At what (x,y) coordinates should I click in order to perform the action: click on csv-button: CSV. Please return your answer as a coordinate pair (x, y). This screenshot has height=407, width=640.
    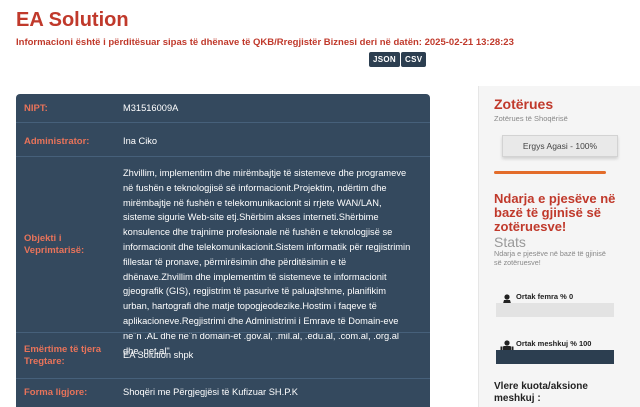
    Looking at the image, I should click on (414, 59).